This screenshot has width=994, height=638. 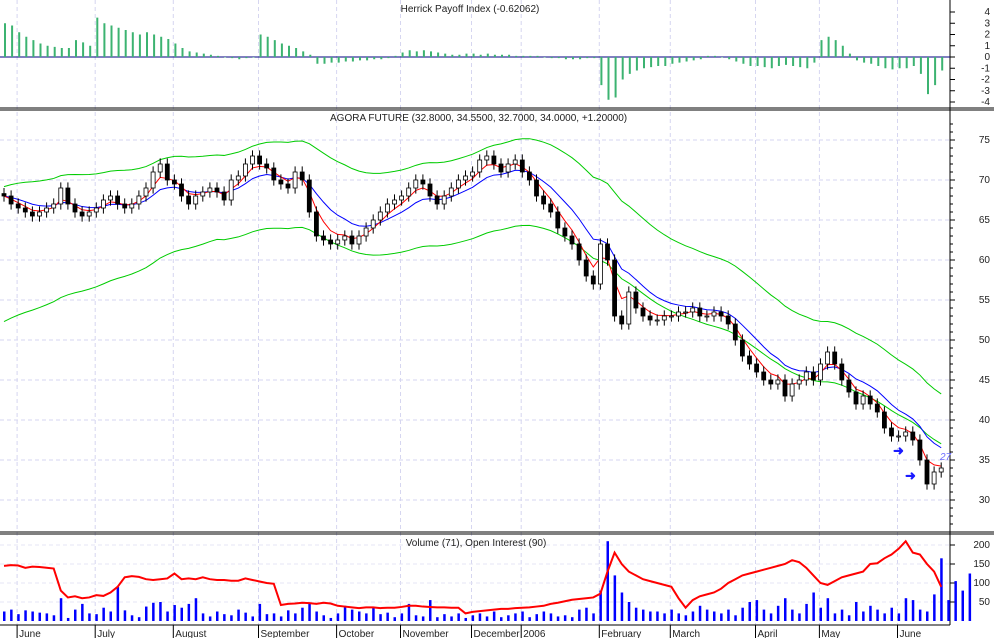 What do you see at coordinates (911, 633) in the screenshot?
I see `x-axis-label: June` at bounding box center [911, 633].